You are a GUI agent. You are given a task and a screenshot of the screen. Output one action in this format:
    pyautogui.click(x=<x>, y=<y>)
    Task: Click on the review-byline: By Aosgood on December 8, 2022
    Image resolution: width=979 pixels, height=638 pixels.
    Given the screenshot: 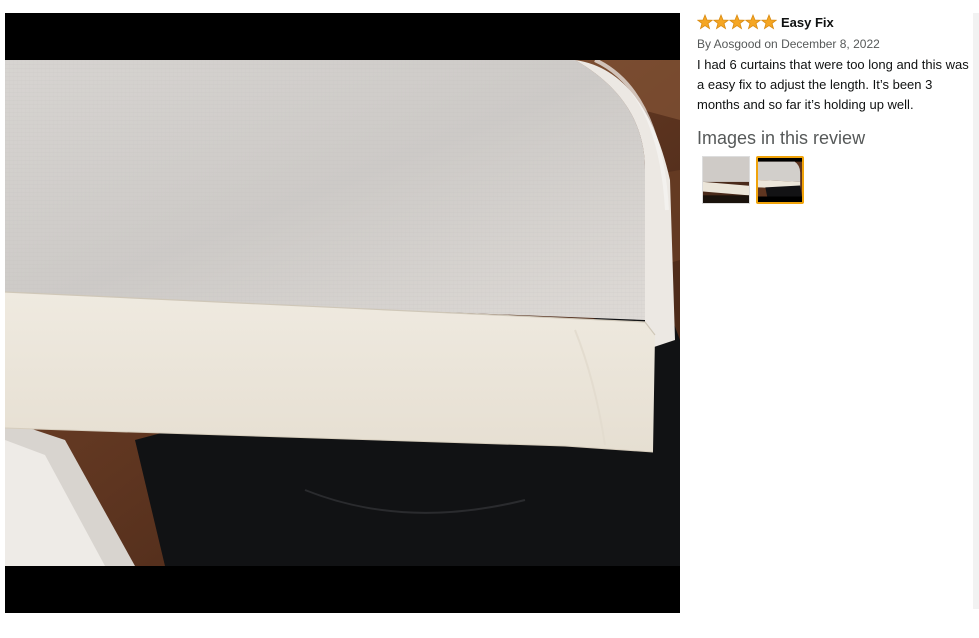 What is the action you would take?
    pyautogui.click(x=788, y=44)
    